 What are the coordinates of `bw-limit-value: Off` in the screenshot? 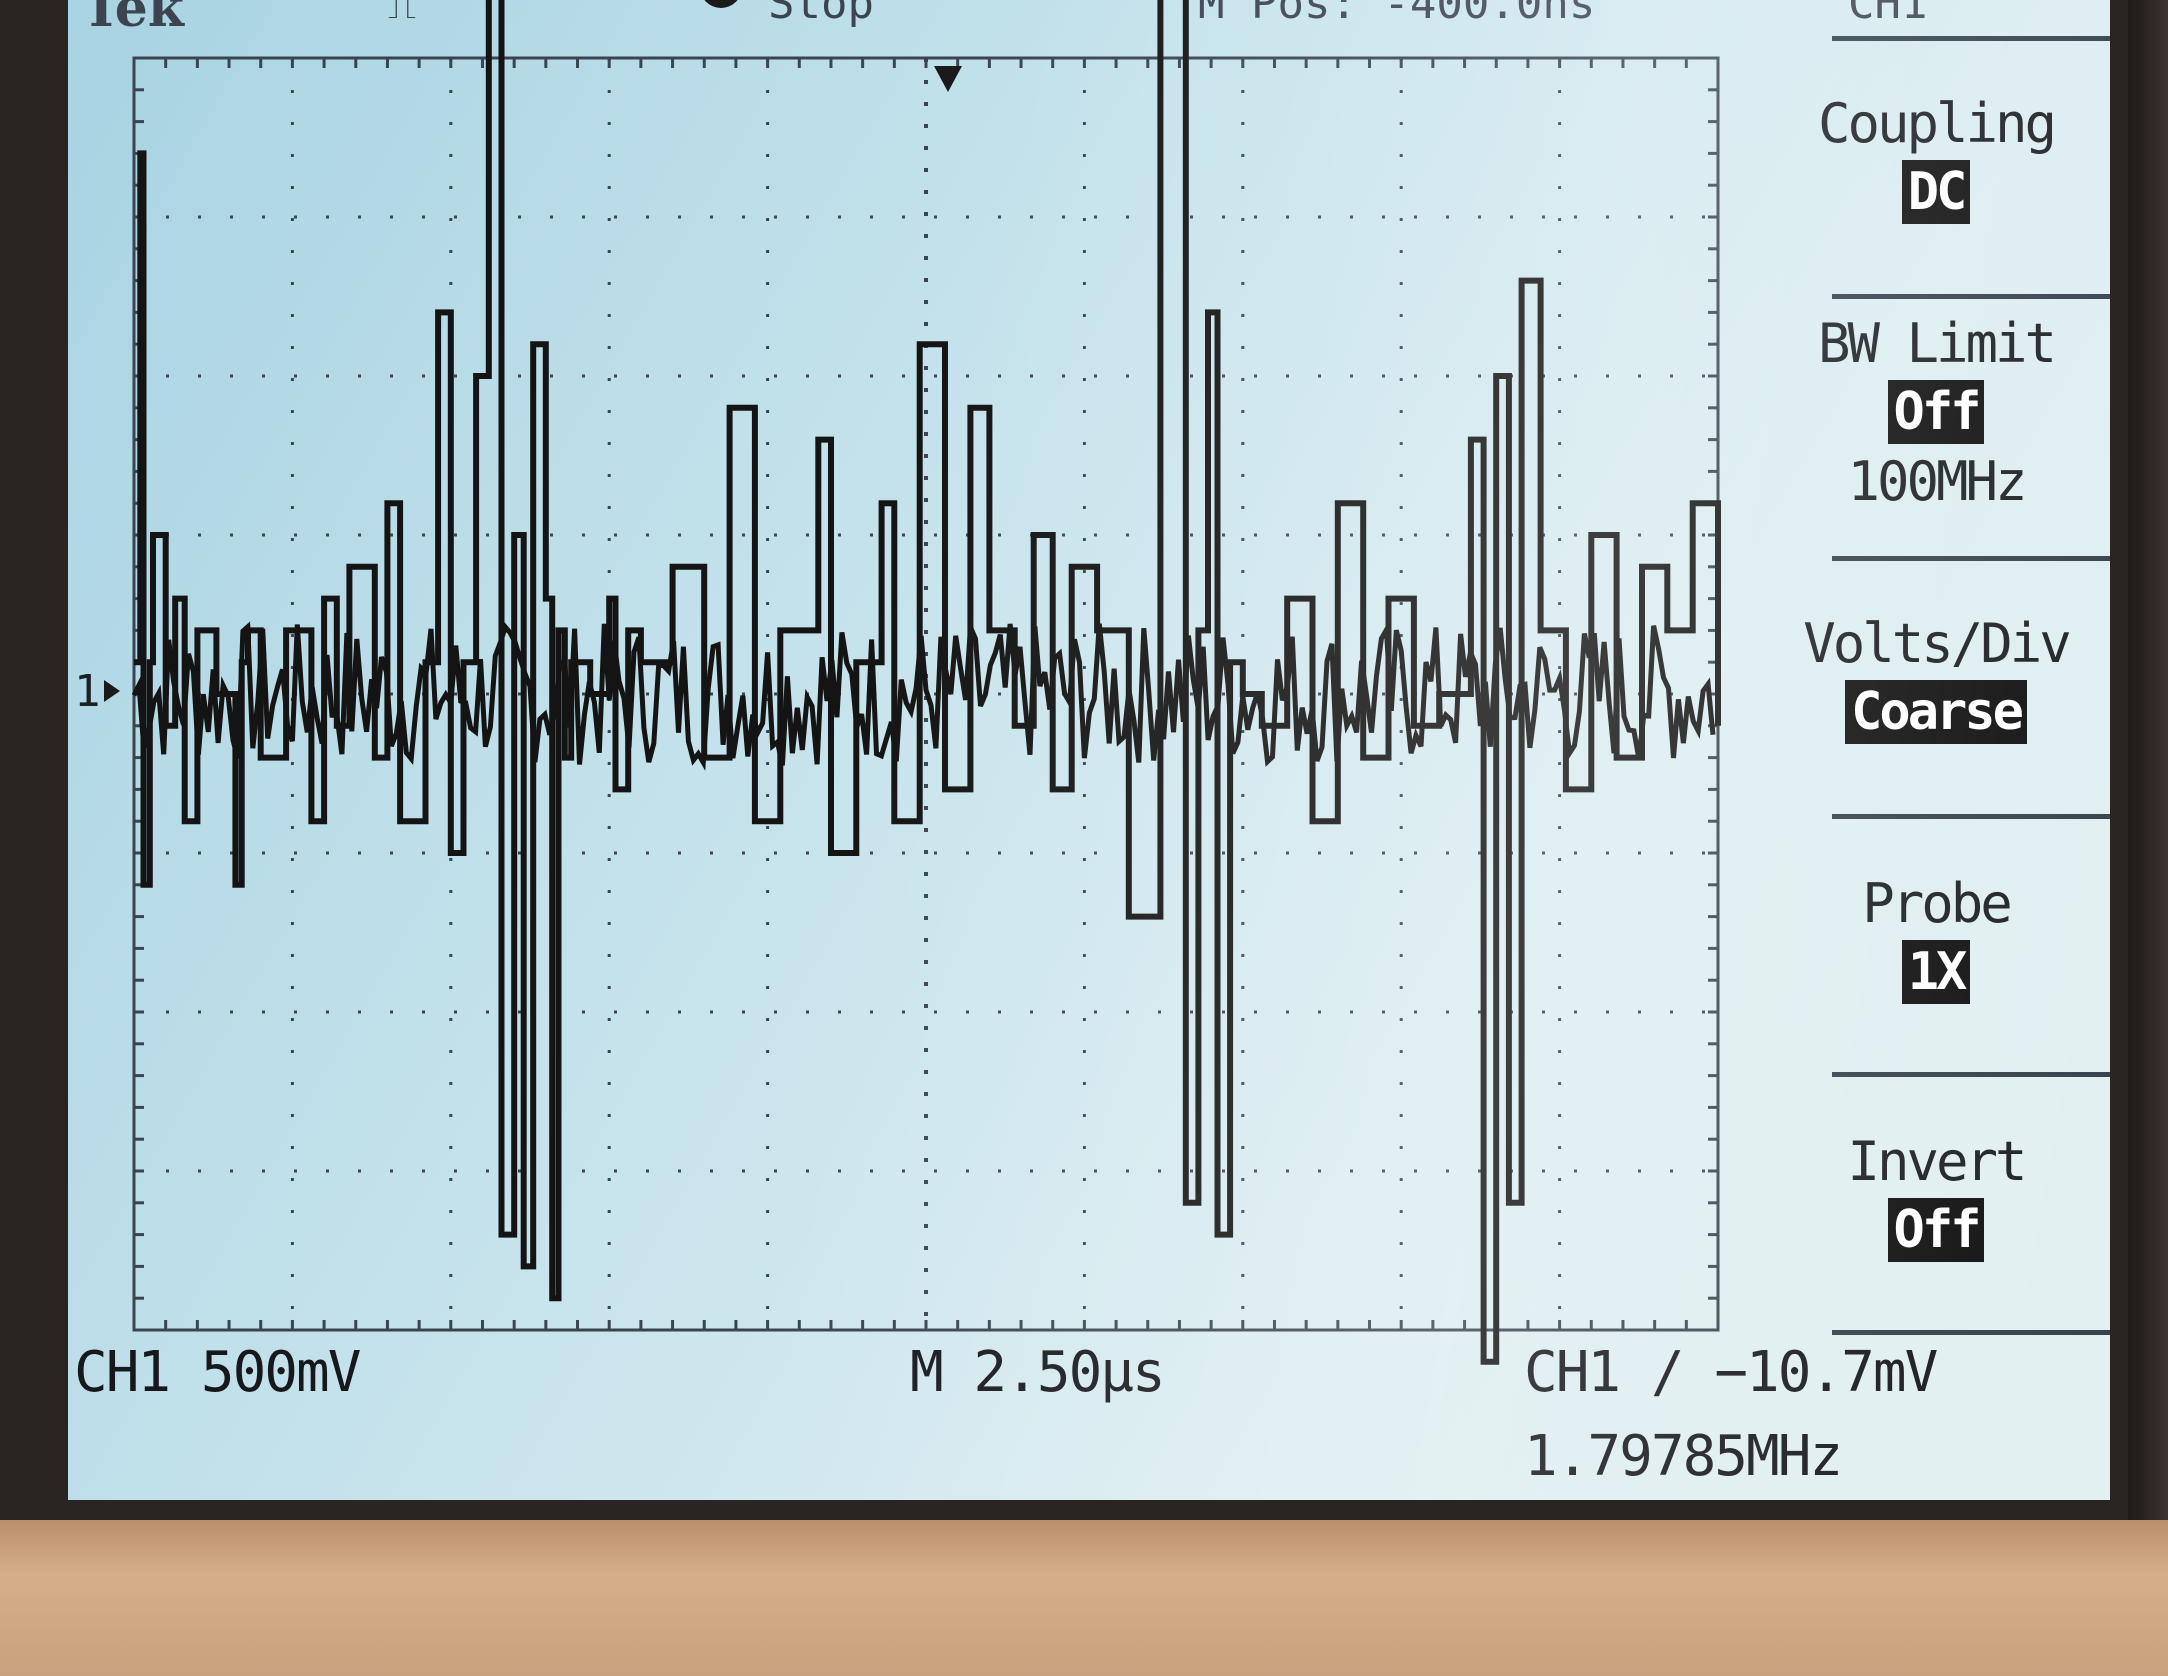 It's located at (1936, 412).